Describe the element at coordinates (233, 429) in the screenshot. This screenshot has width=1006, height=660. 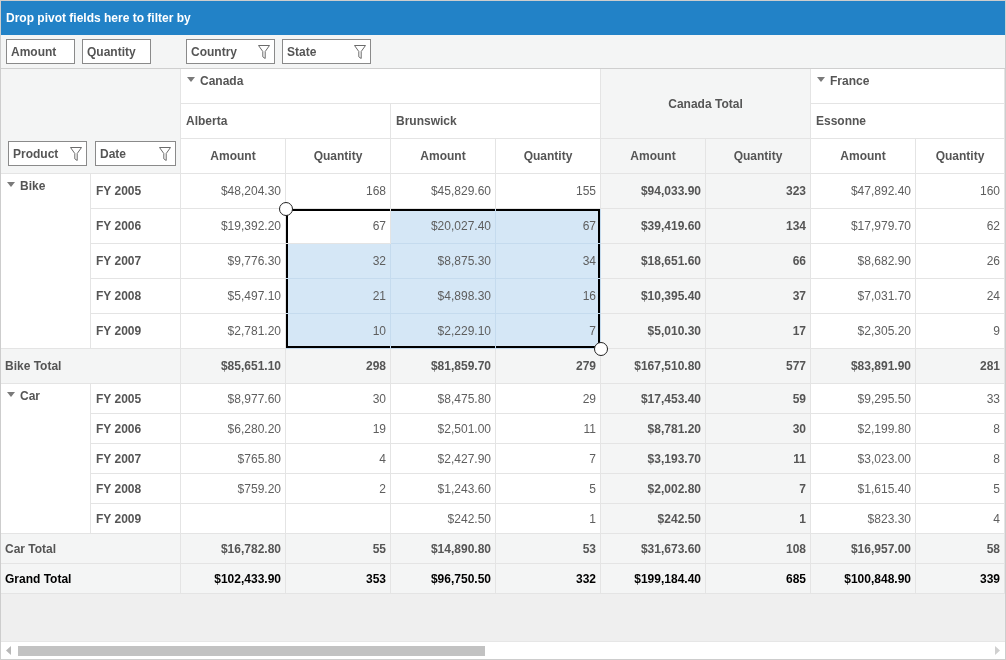
I see `table-cell: $6,280.20` at that location.